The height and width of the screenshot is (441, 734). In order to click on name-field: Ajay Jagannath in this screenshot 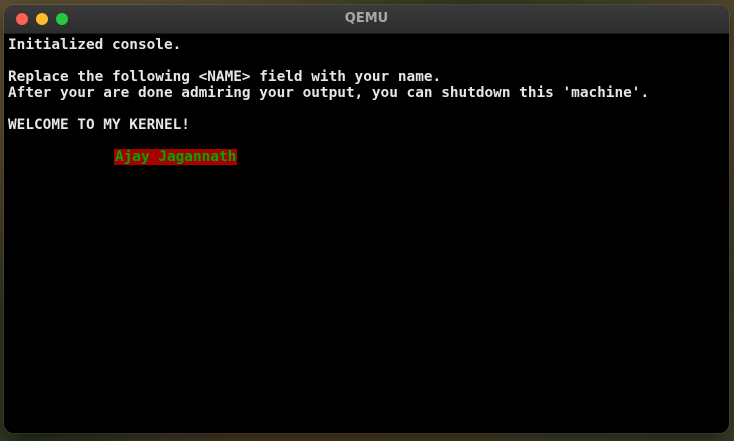, I will do `click(175, 157)`.